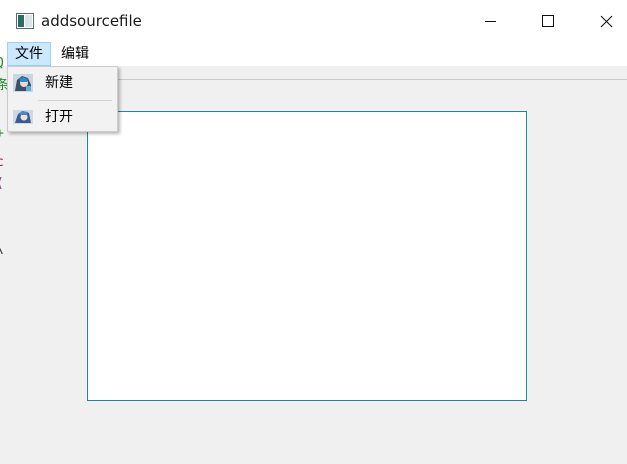 The image size is (627, 464). What do you see at coordinates (91, 21) in the screenshot?
I see `window-title: addsourcefile` at bounding box center [91, 21].